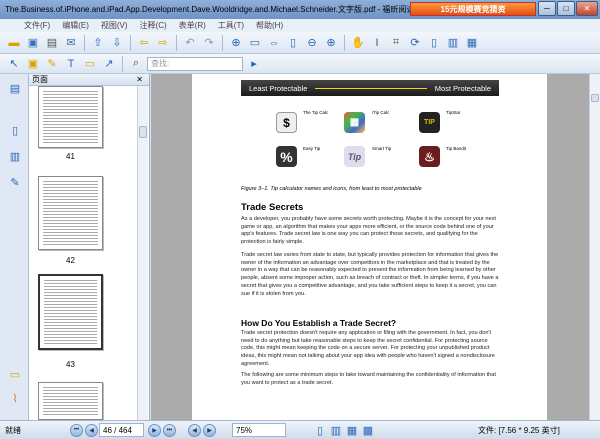  What do you see at coordinates (142, 253) in the screenshot?
I see `thumbnails-scrollbar` at bounding box center [142, 253].